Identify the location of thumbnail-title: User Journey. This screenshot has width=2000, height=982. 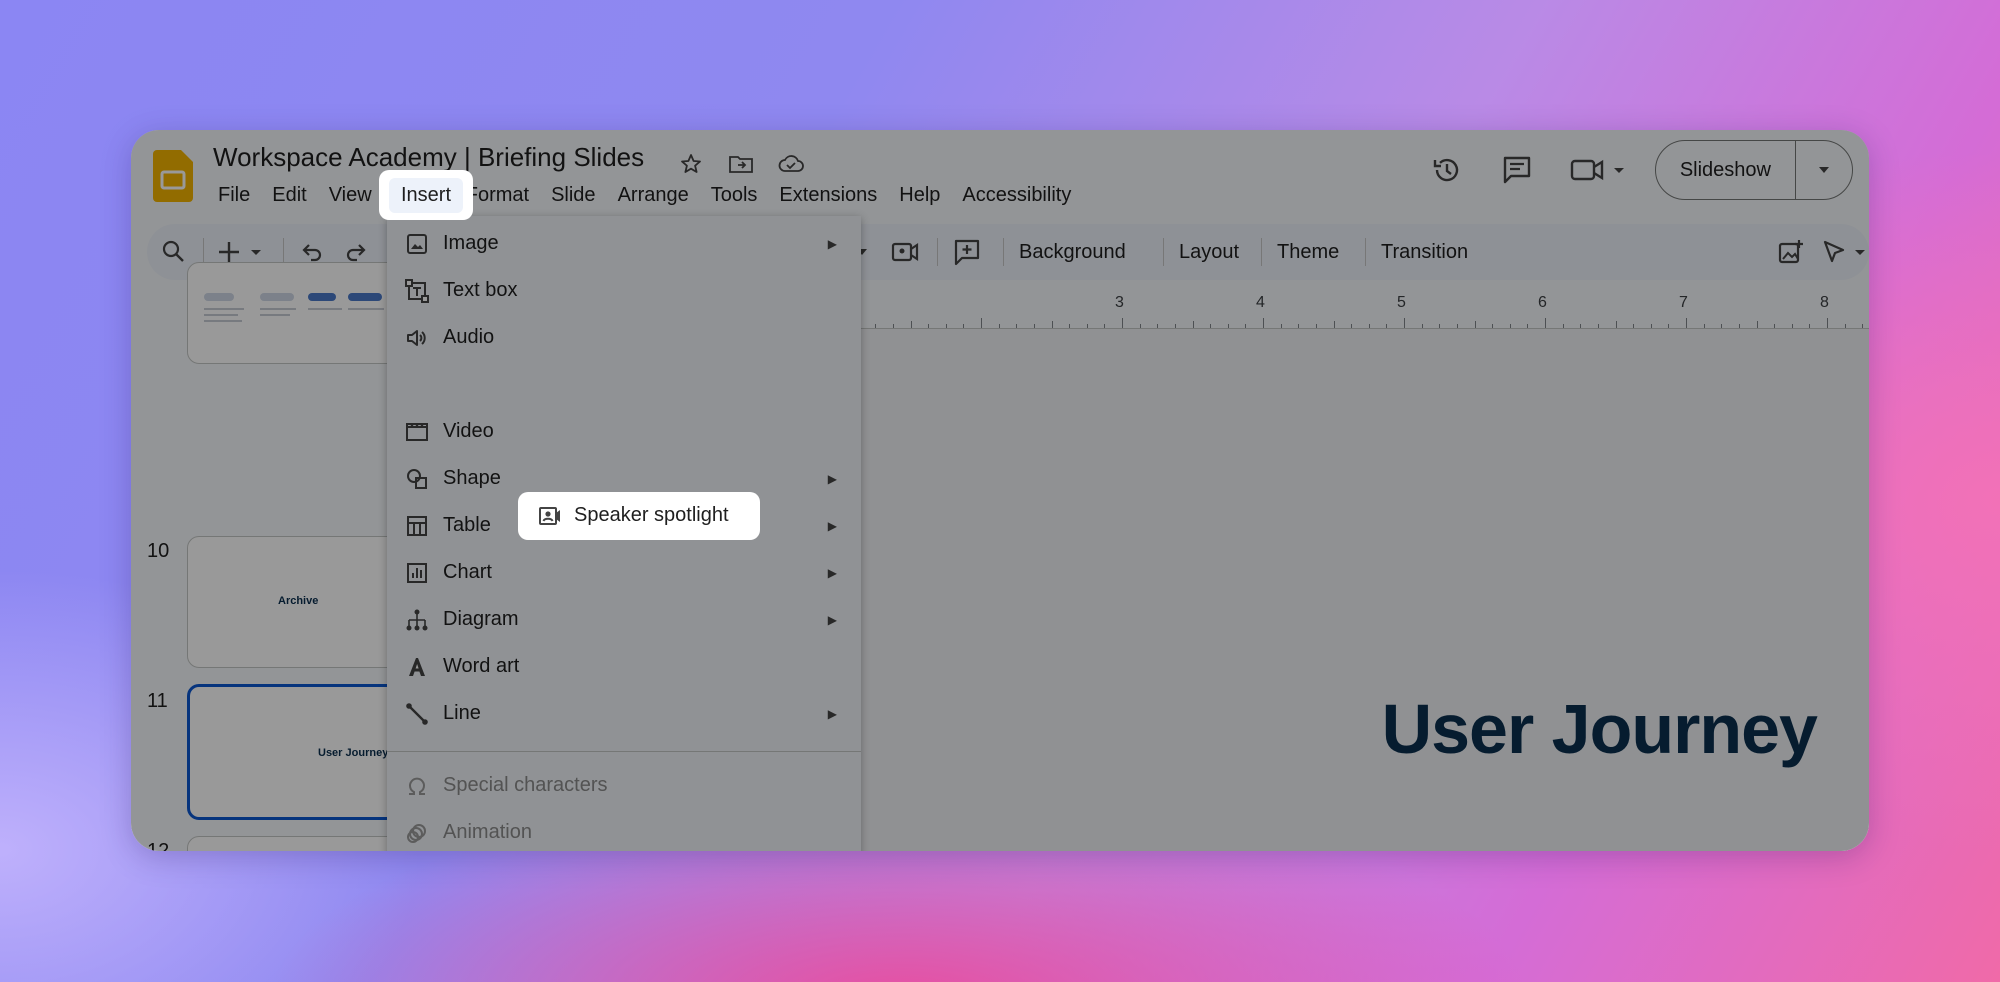
(353, 753).